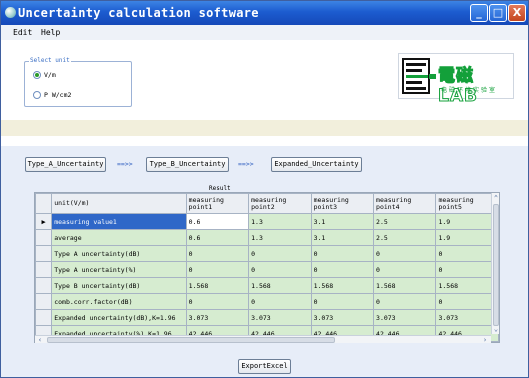 This screenshot has width=529, height=378. Describe the element at coordinates (496, 198) in the screenshot. I see `scroll-up-icon: ⌃` at that location.